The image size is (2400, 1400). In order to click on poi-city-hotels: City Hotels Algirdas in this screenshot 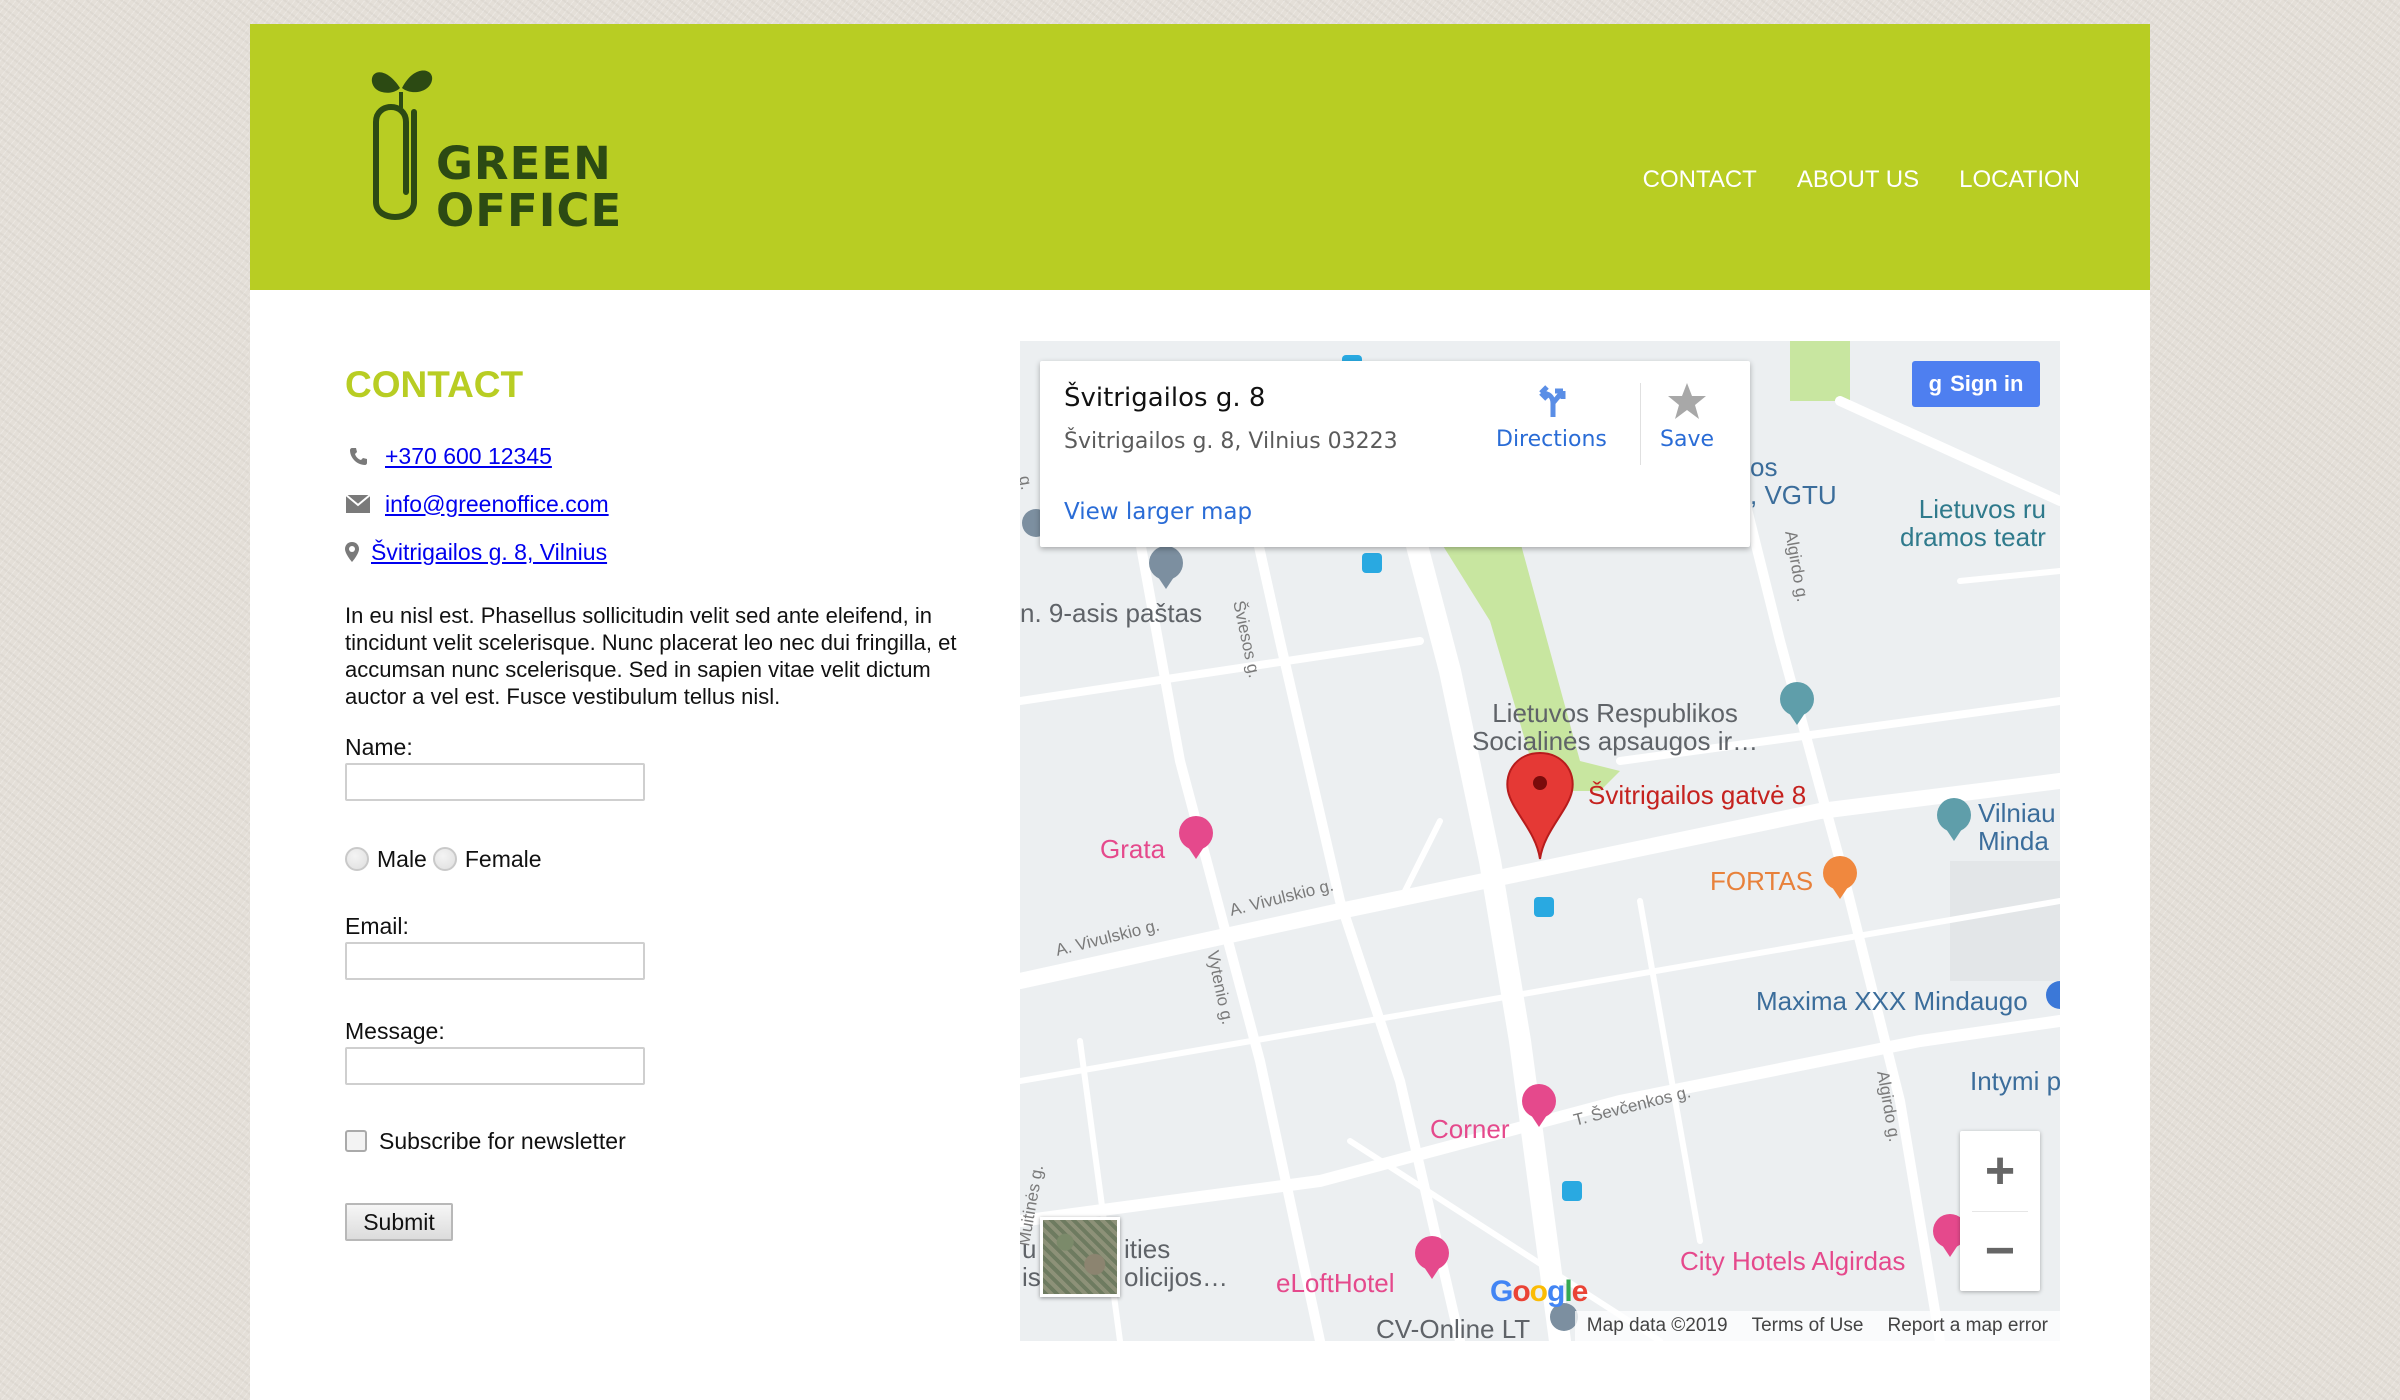, I will do `click(1792, 1261)`.